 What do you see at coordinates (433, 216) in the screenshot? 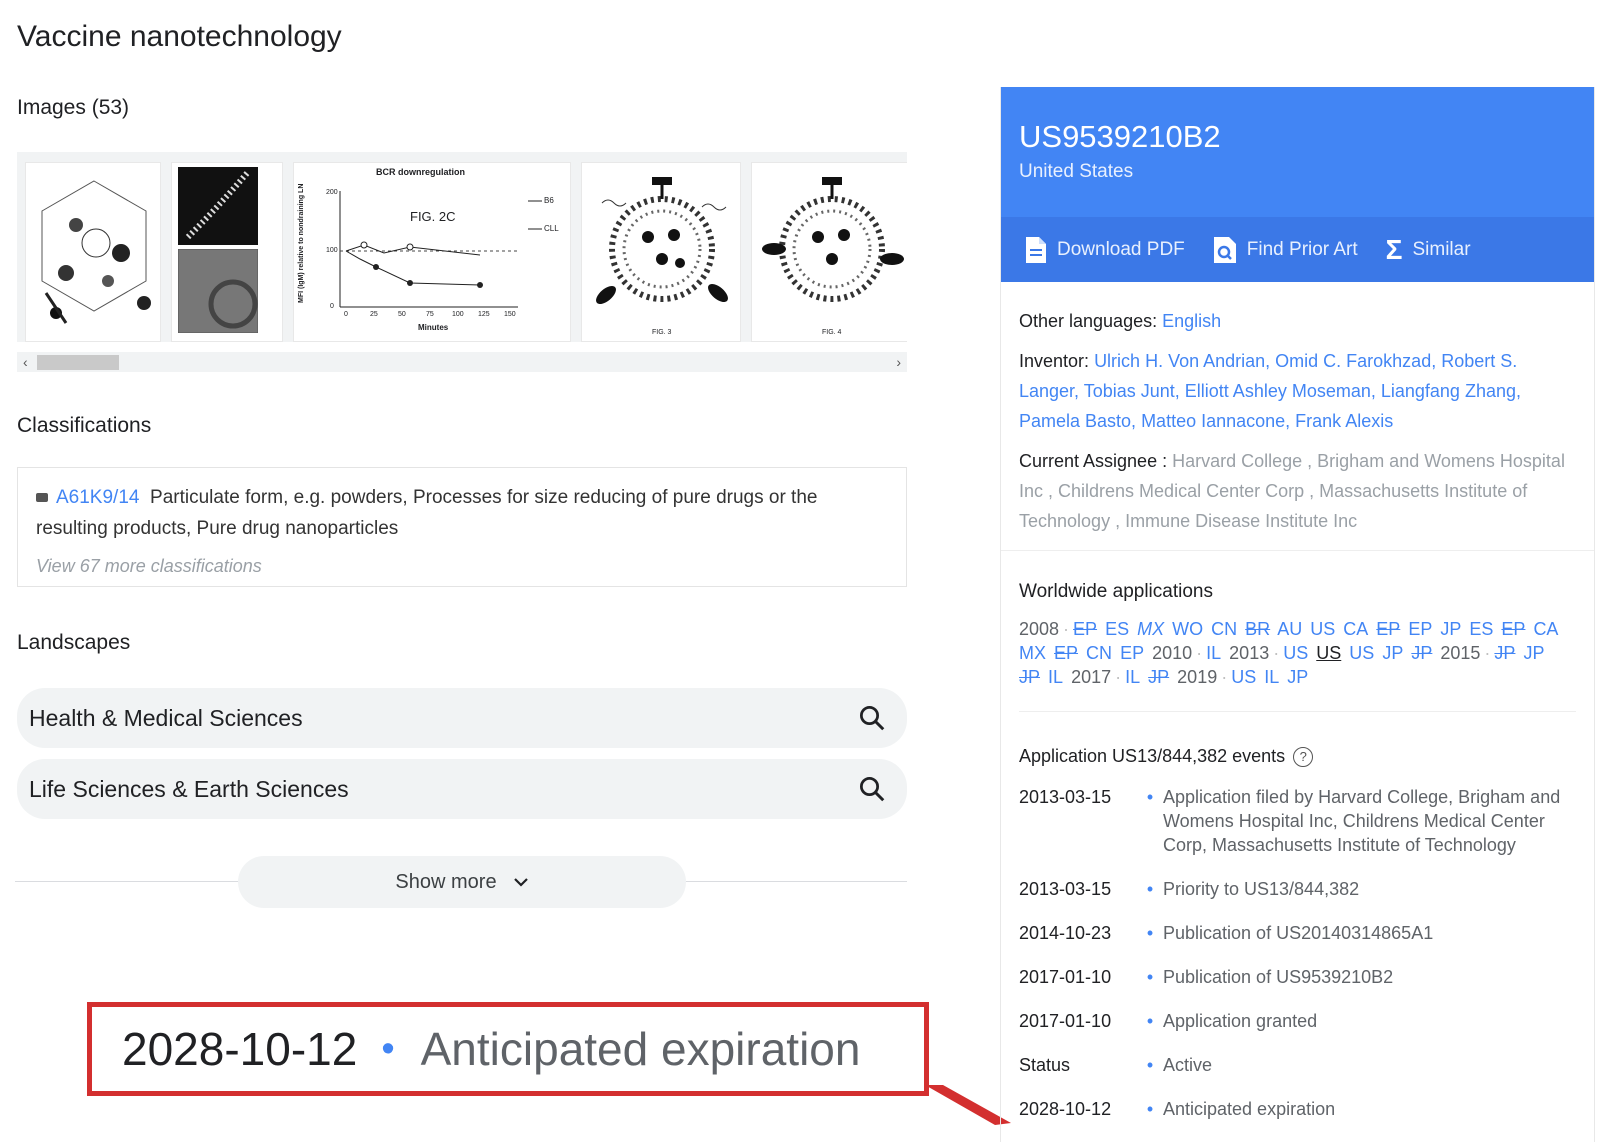
I see `figure-label: FIG. 2C` at bounding box center [433, 216].